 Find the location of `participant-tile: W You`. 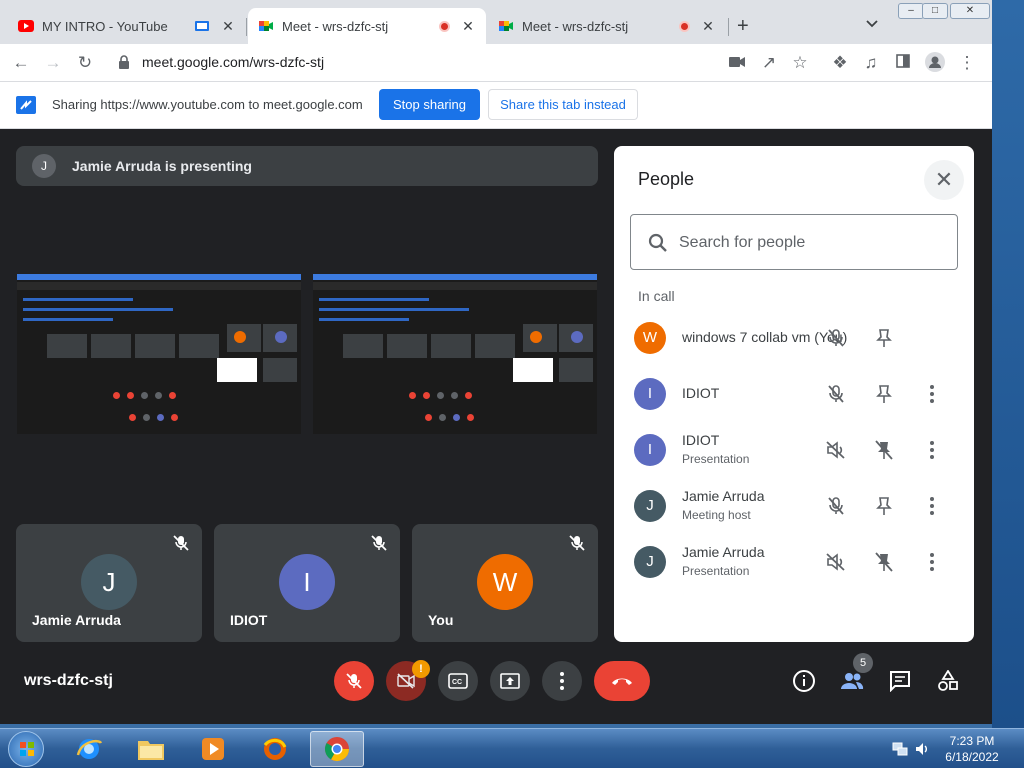

participant-tile: W You is located at coordinates (505, 583).